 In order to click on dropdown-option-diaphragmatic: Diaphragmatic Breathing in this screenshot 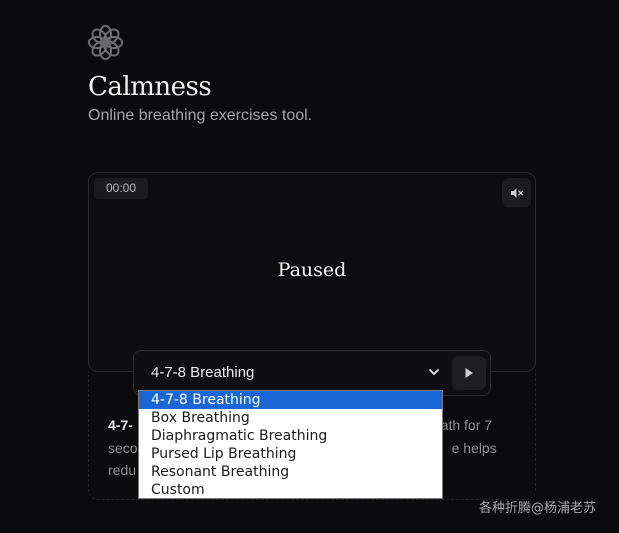, I will do `click(290, 436)`.